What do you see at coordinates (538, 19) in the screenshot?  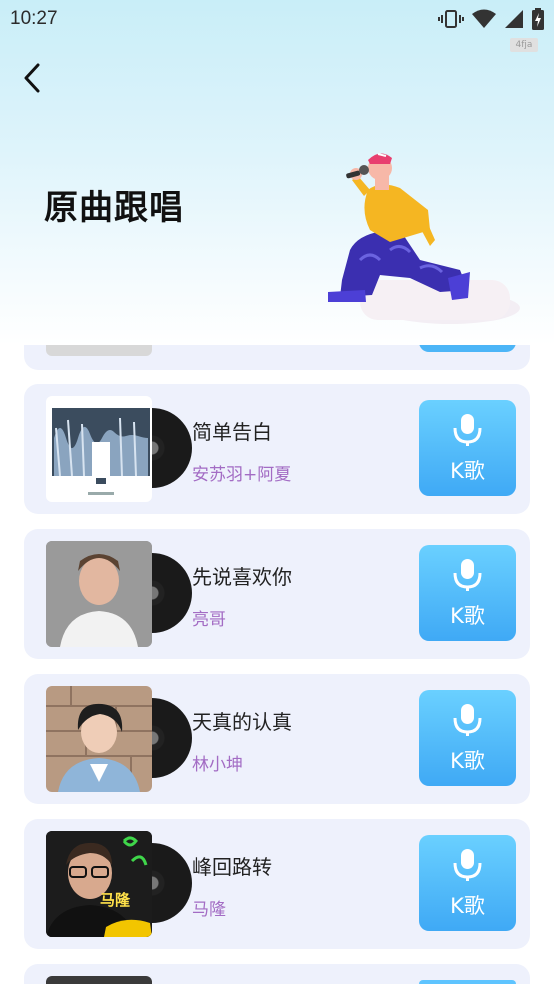 I see `battery-charging-icon` at bounding box center [538, 19].